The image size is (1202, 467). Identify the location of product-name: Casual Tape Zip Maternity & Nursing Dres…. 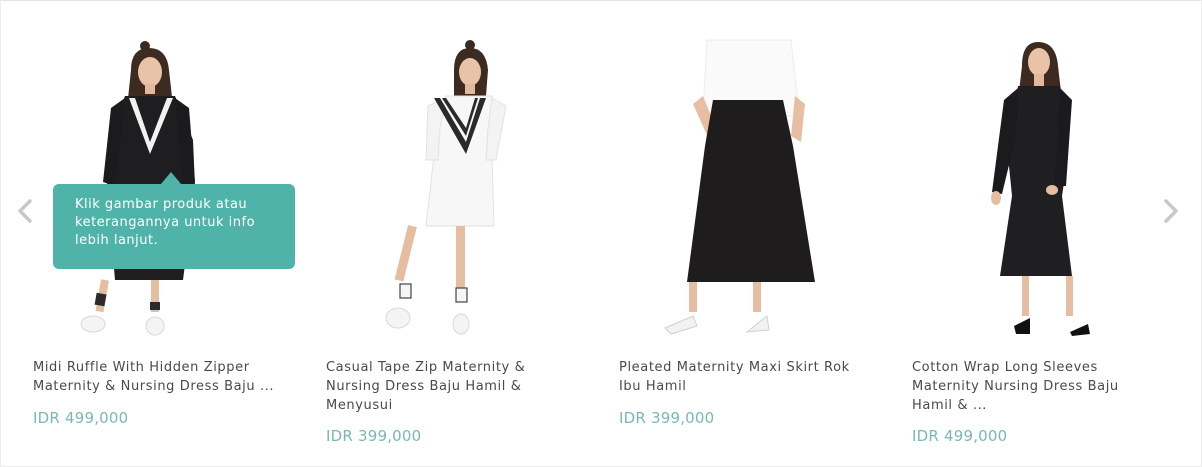
(451, 386).